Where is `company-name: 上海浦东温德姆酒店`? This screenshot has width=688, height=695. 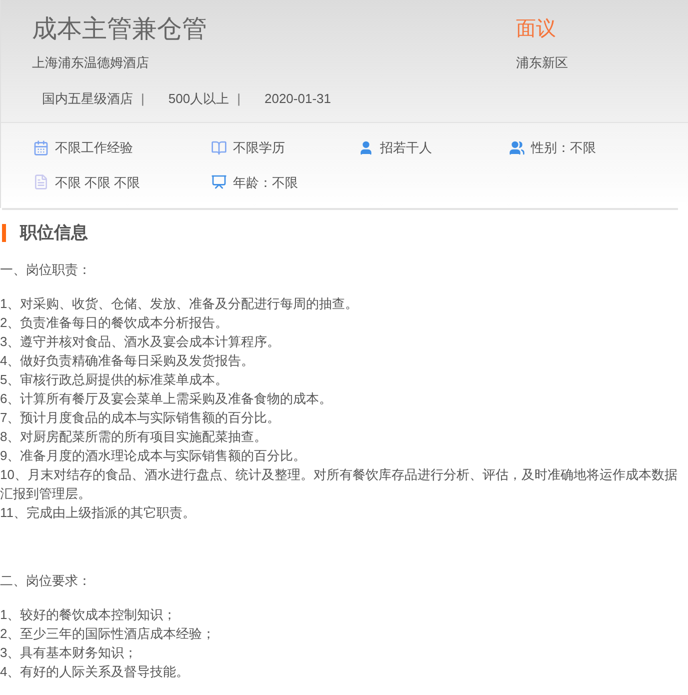 company-name: 上海浦东温德姆酒店 is located at coordinates (91, 63).